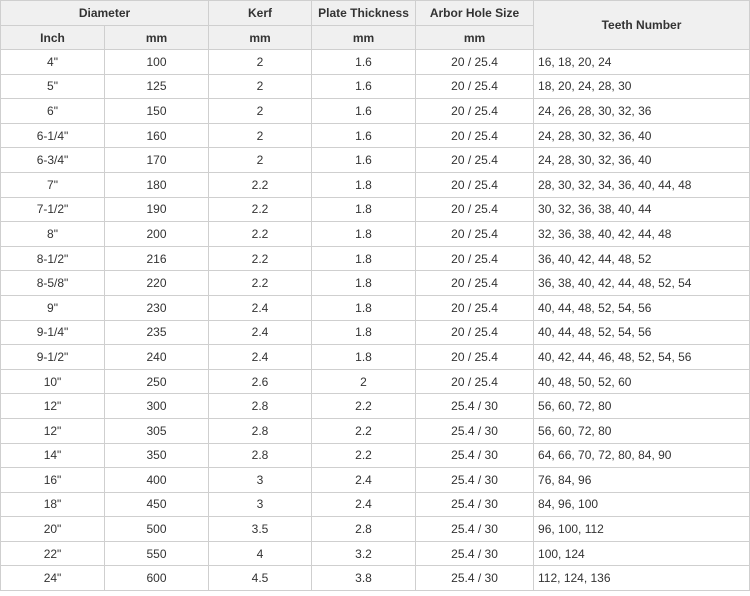 The width and height of the screenshot is (750, 596). I want to click on cell-teeth-number: 36, 38, 40, 42, 44, 48, 52, 54, so click(641, 283).